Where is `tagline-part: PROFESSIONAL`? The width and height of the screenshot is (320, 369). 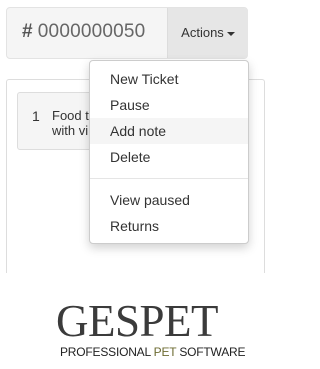
tagline-part: PROFESSIONAL is located at coordinates (107, 352).